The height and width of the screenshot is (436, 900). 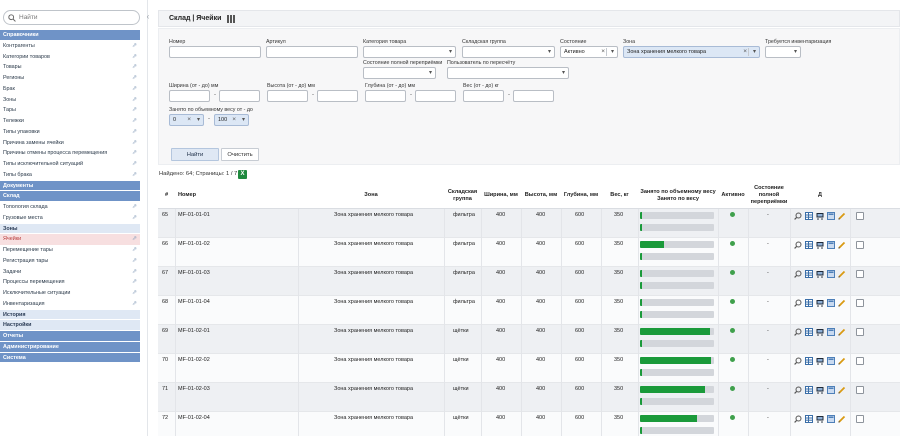 What do you see at coordinates (70, 46) in the screenshot?
I see `sidebar-item: Контрагенты ⇗` at bounding box center [70, 46].